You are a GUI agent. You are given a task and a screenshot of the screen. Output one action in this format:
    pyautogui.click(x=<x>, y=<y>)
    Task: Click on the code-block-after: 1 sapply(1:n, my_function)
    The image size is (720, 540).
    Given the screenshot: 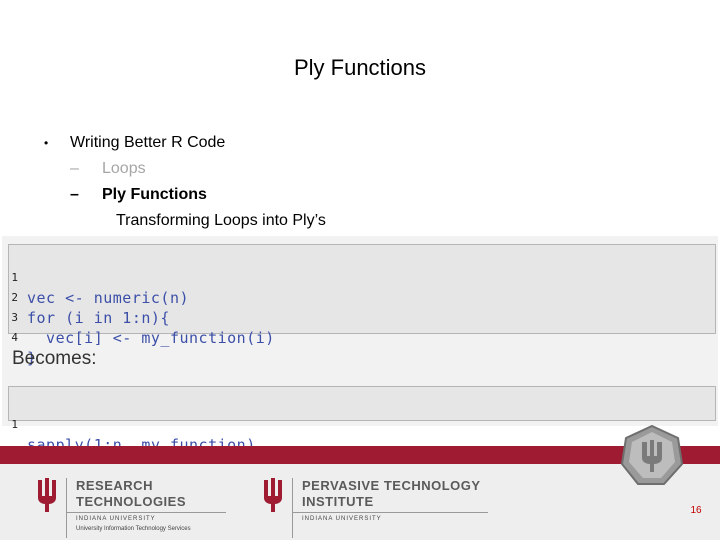 What is the action you would take?
    pyautogui.click(x=362, y=420)
    